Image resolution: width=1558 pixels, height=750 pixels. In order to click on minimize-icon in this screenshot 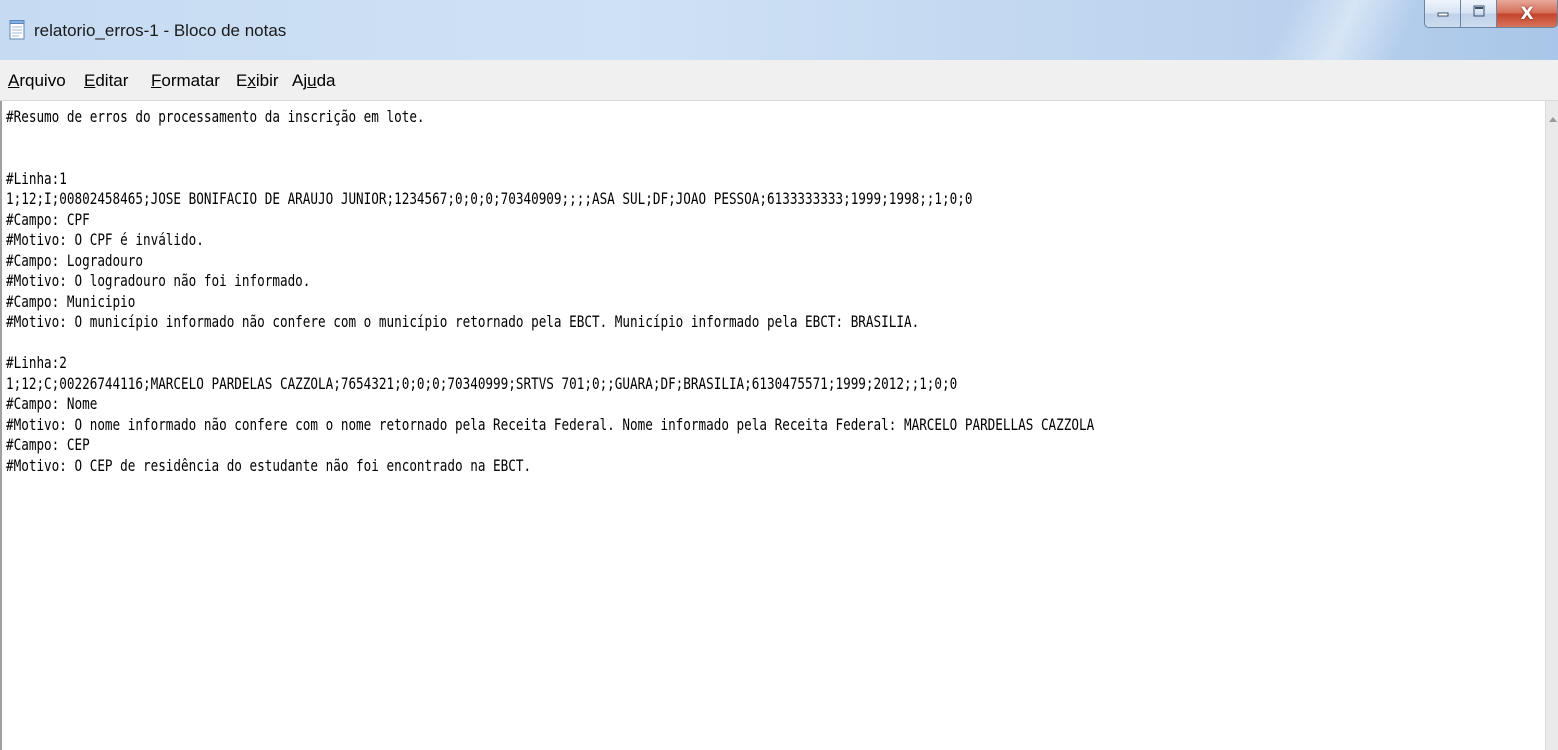, I will do `click(1443, 13)`.